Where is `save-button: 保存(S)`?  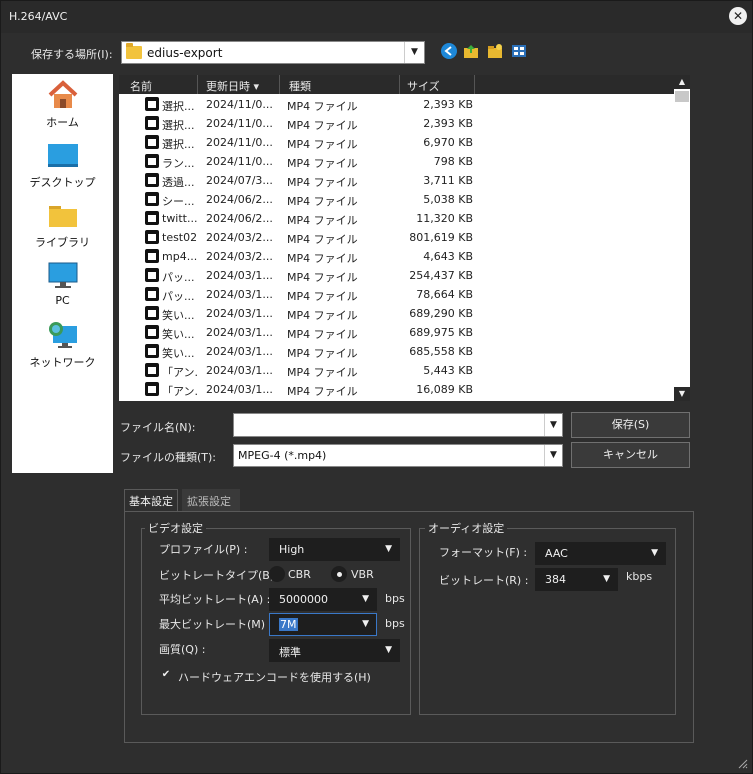 save-button: 保存(S) is located at coordinates (630, 425).